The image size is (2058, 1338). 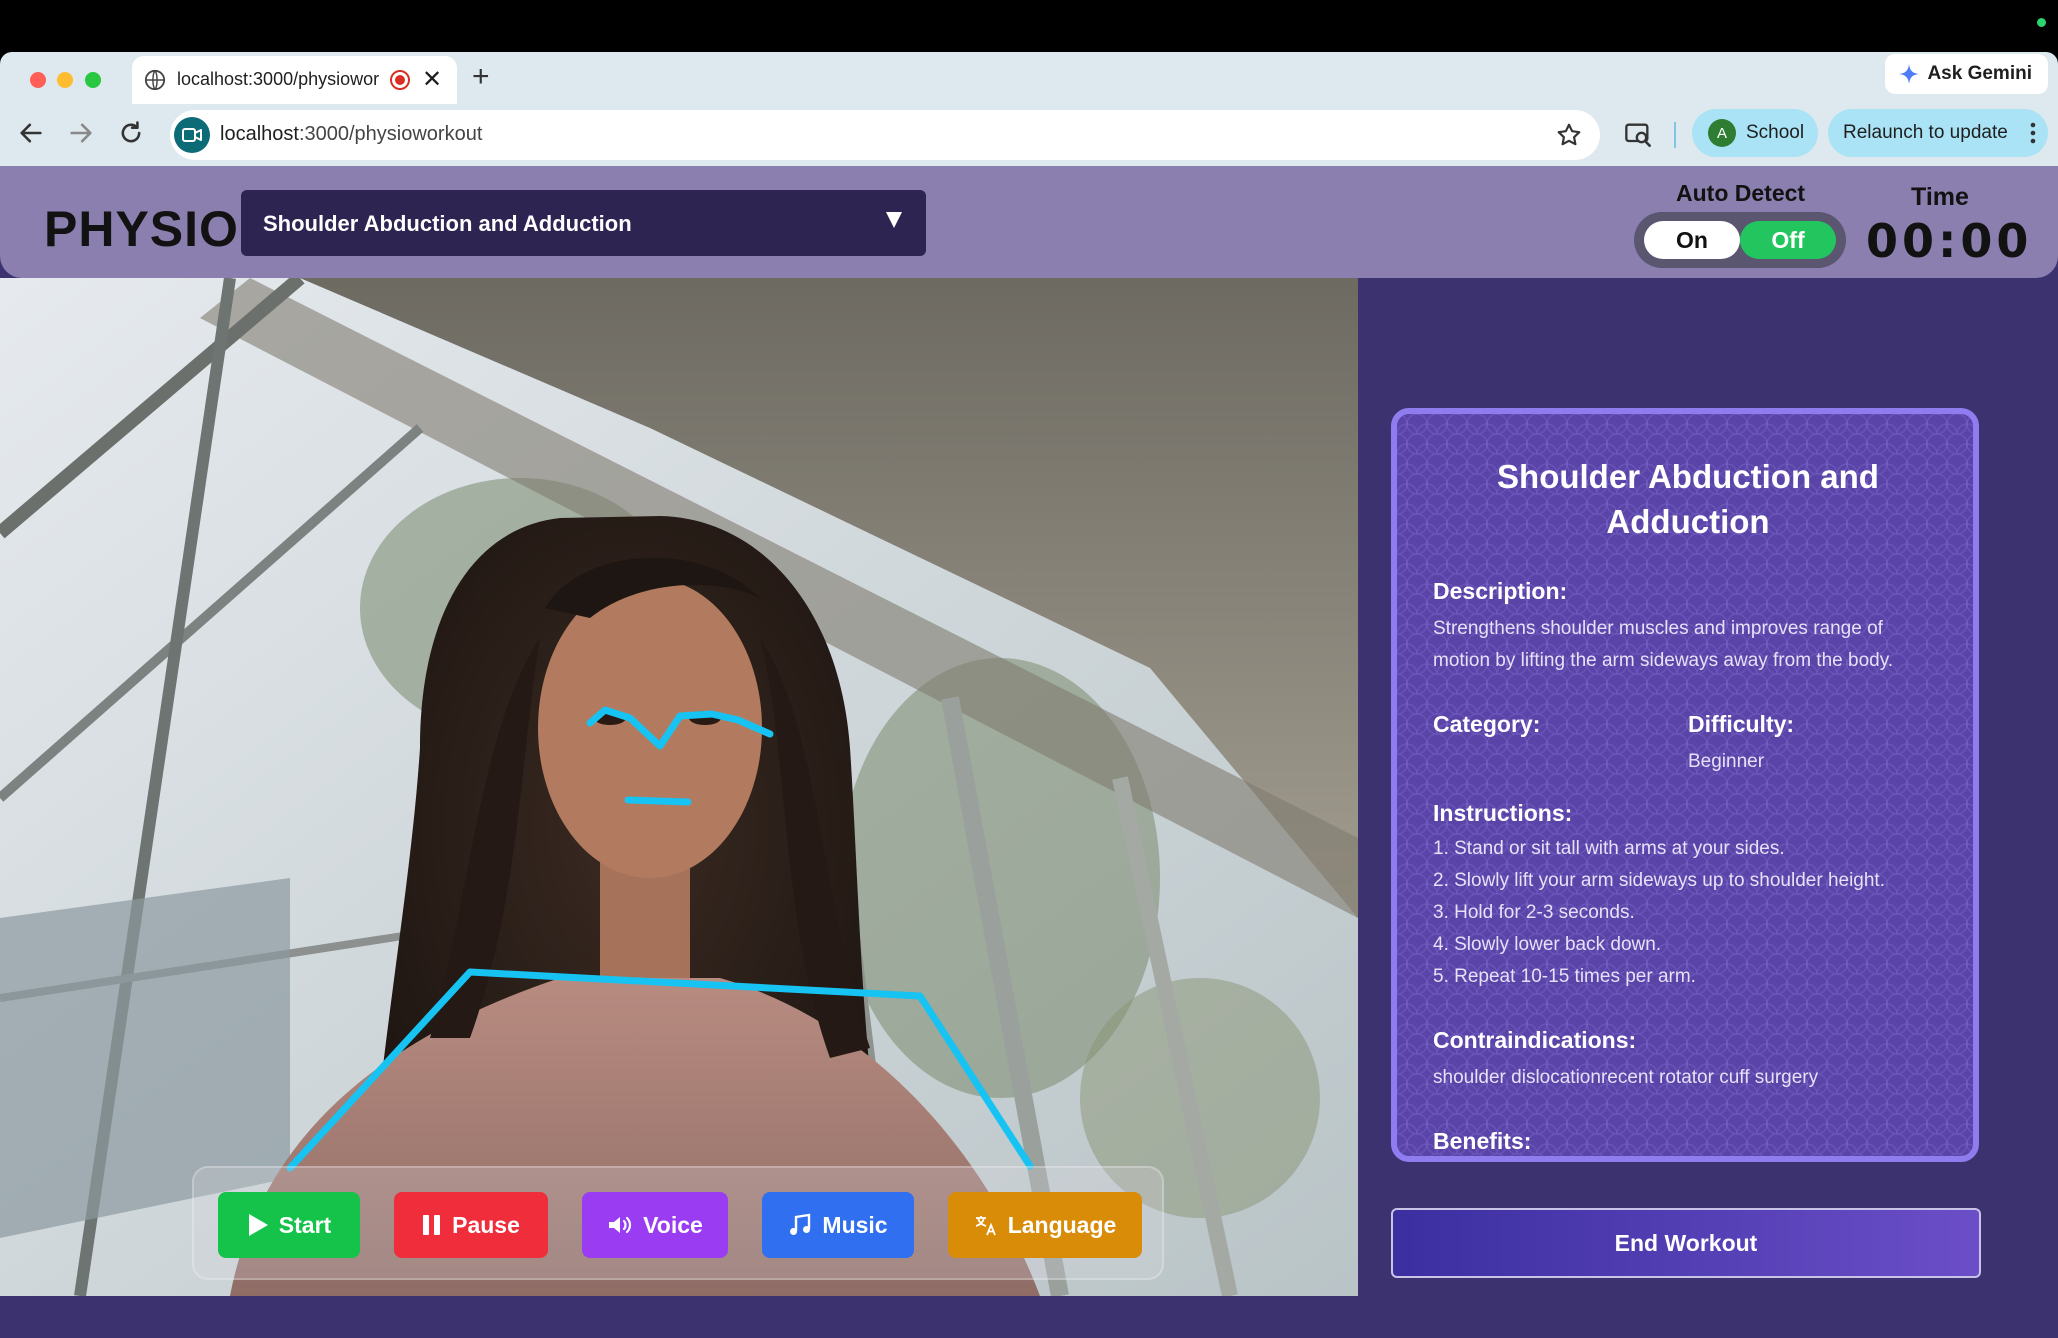 I want to click on auto-detect-toggle: On Off, so click(x=1740, y=240).